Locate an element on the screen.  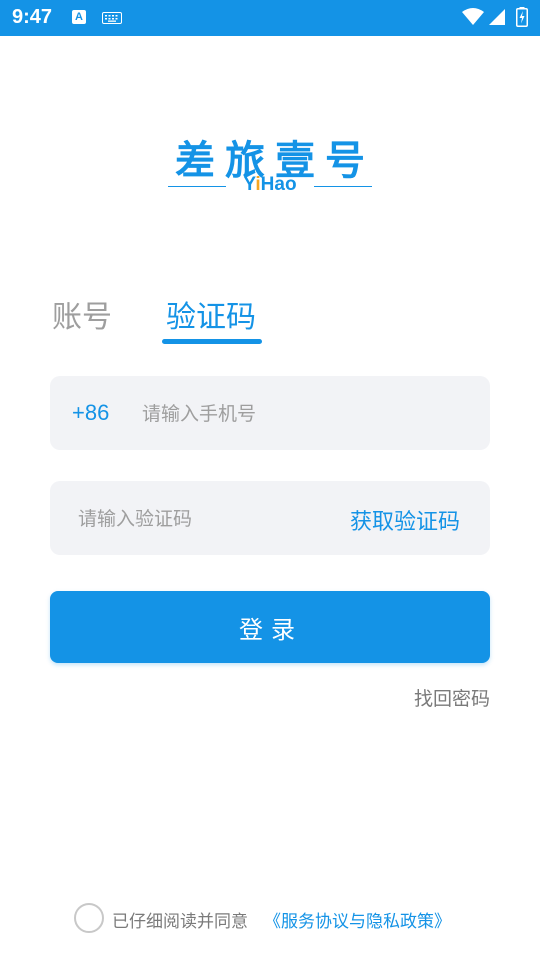
signal-icon is located at coordinates (497, 17).